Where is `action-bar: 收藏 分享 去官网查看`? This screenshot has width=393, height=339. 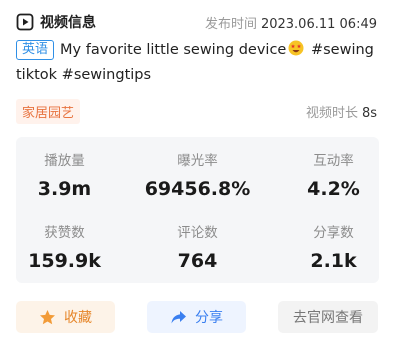 action-bar: 收藏 分享 去官网查看 is located at coordinates (197, 317).